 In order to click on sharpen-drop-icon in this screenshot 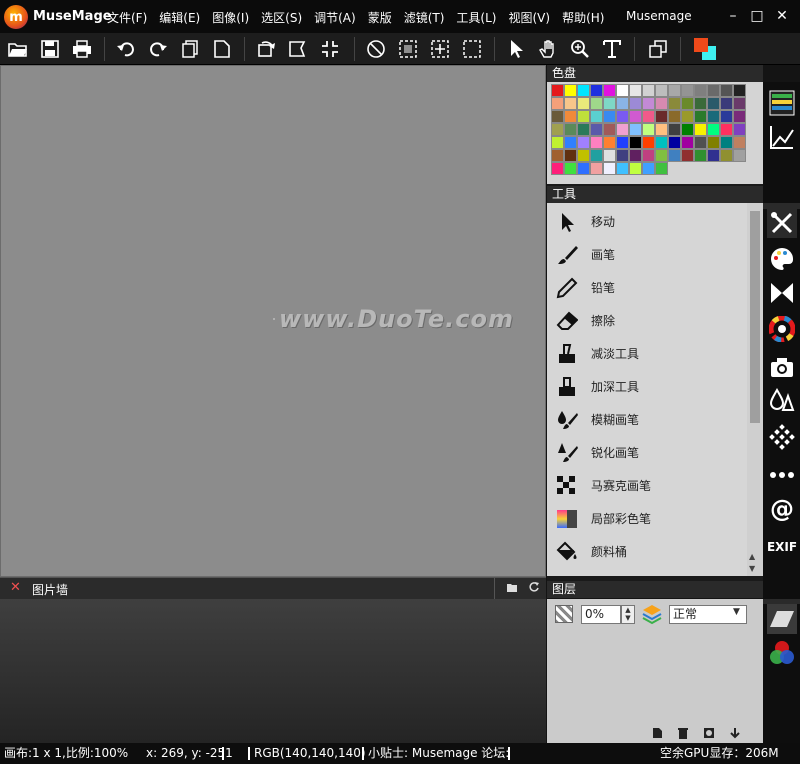, I will do `click(782, 401)`.